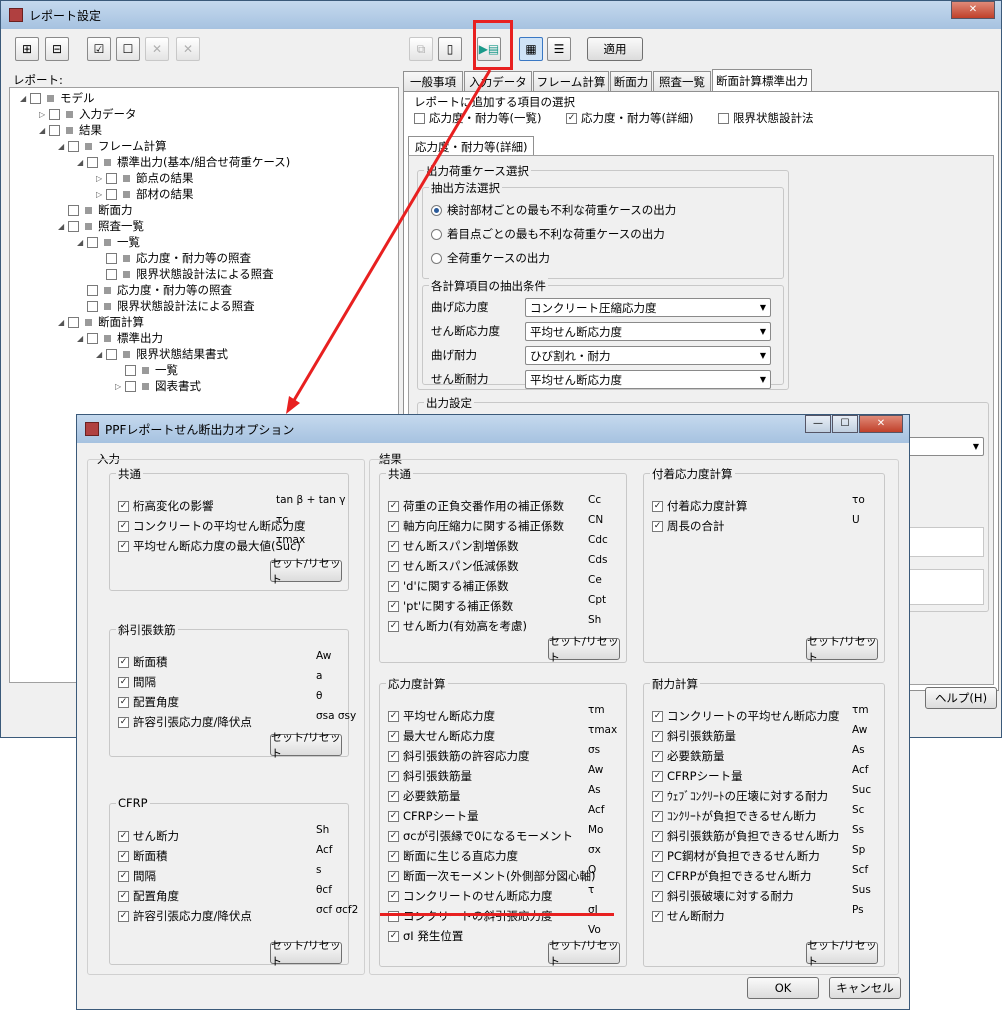 The height and width of the screenshot is (1013, 1008). I want to click on option-checkbox: 斜引張破壊に対する耐力, so click(723, 896).